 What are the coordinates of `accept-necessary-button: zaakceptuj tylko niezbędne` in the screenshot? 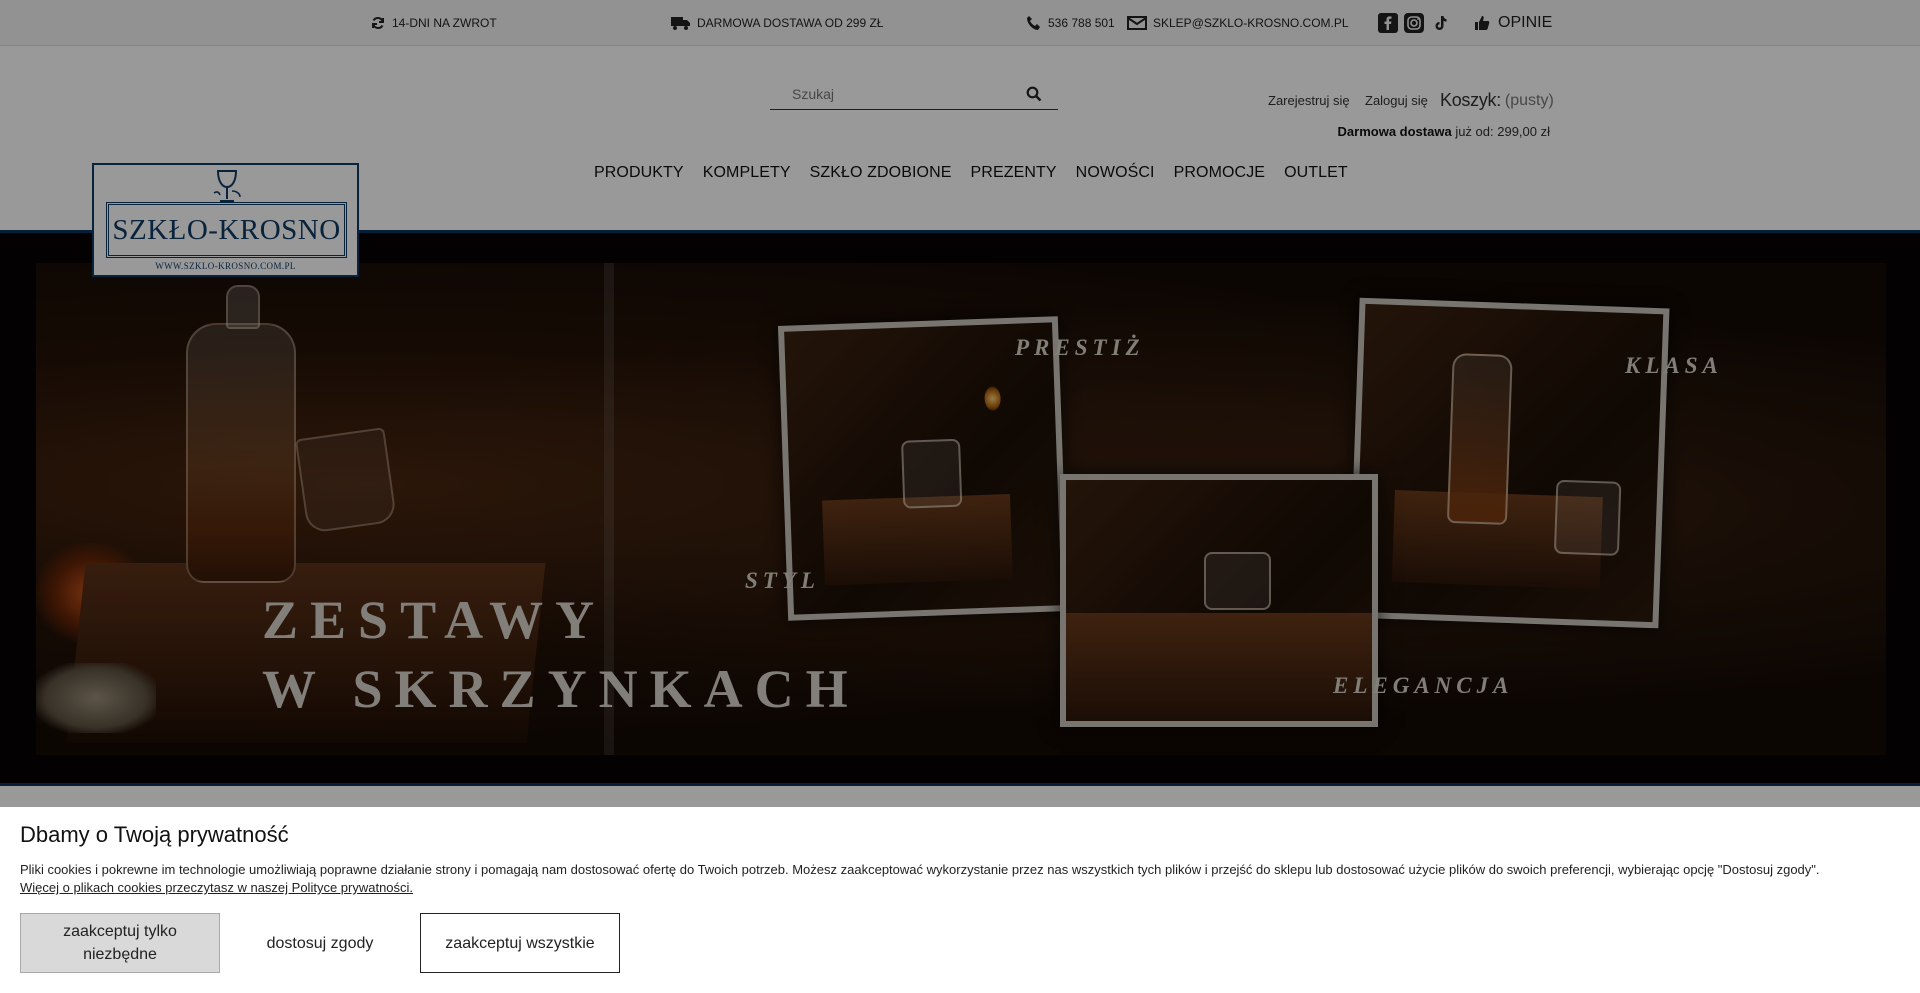 It's located at (120, 943).